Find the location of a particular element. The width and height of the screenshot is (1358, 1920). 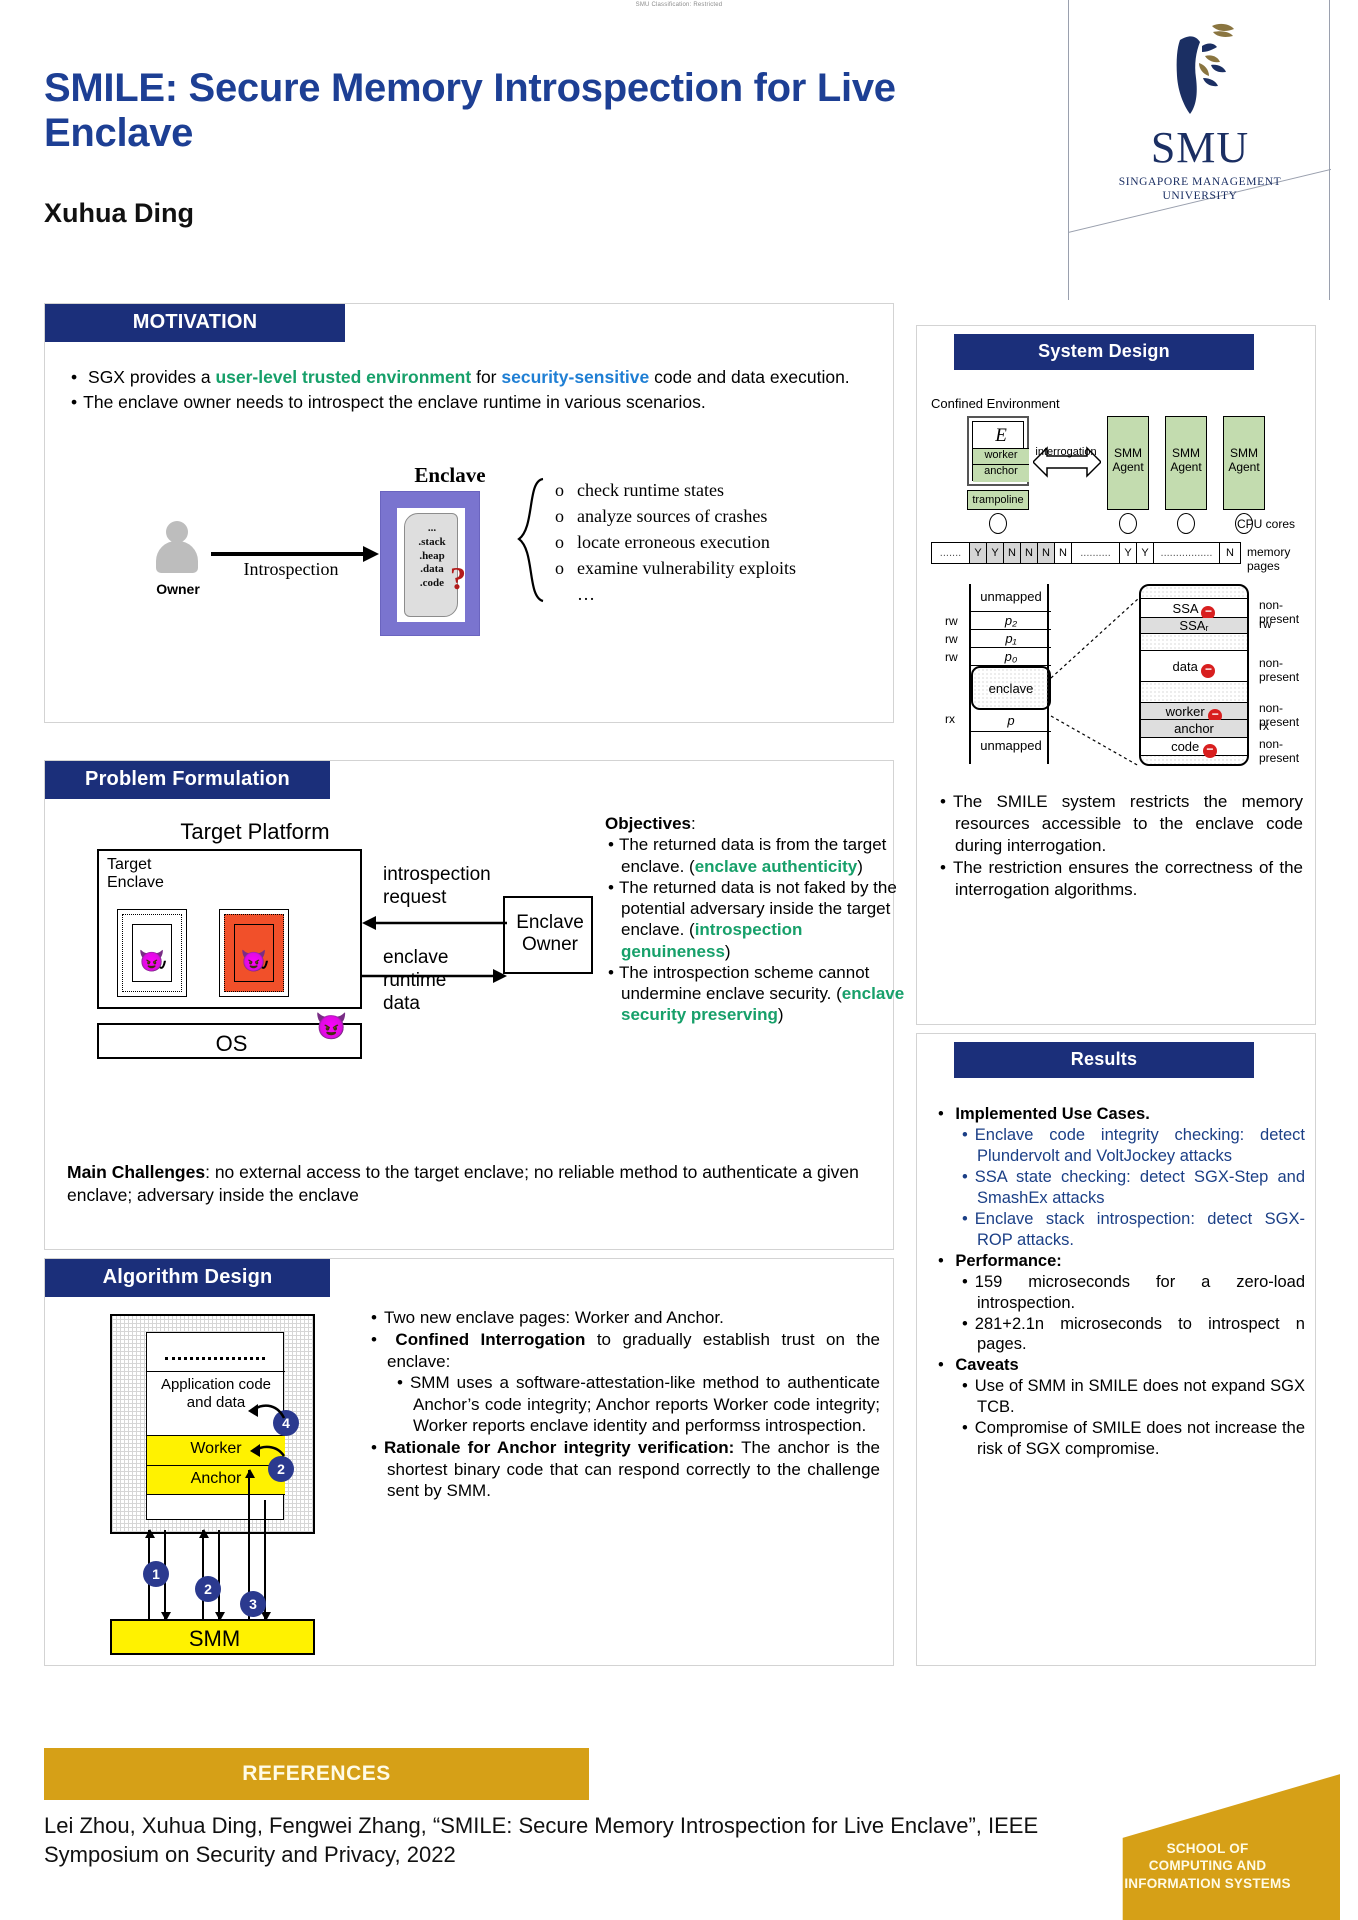

bullet-text: for is located at coordinates (486, 377).